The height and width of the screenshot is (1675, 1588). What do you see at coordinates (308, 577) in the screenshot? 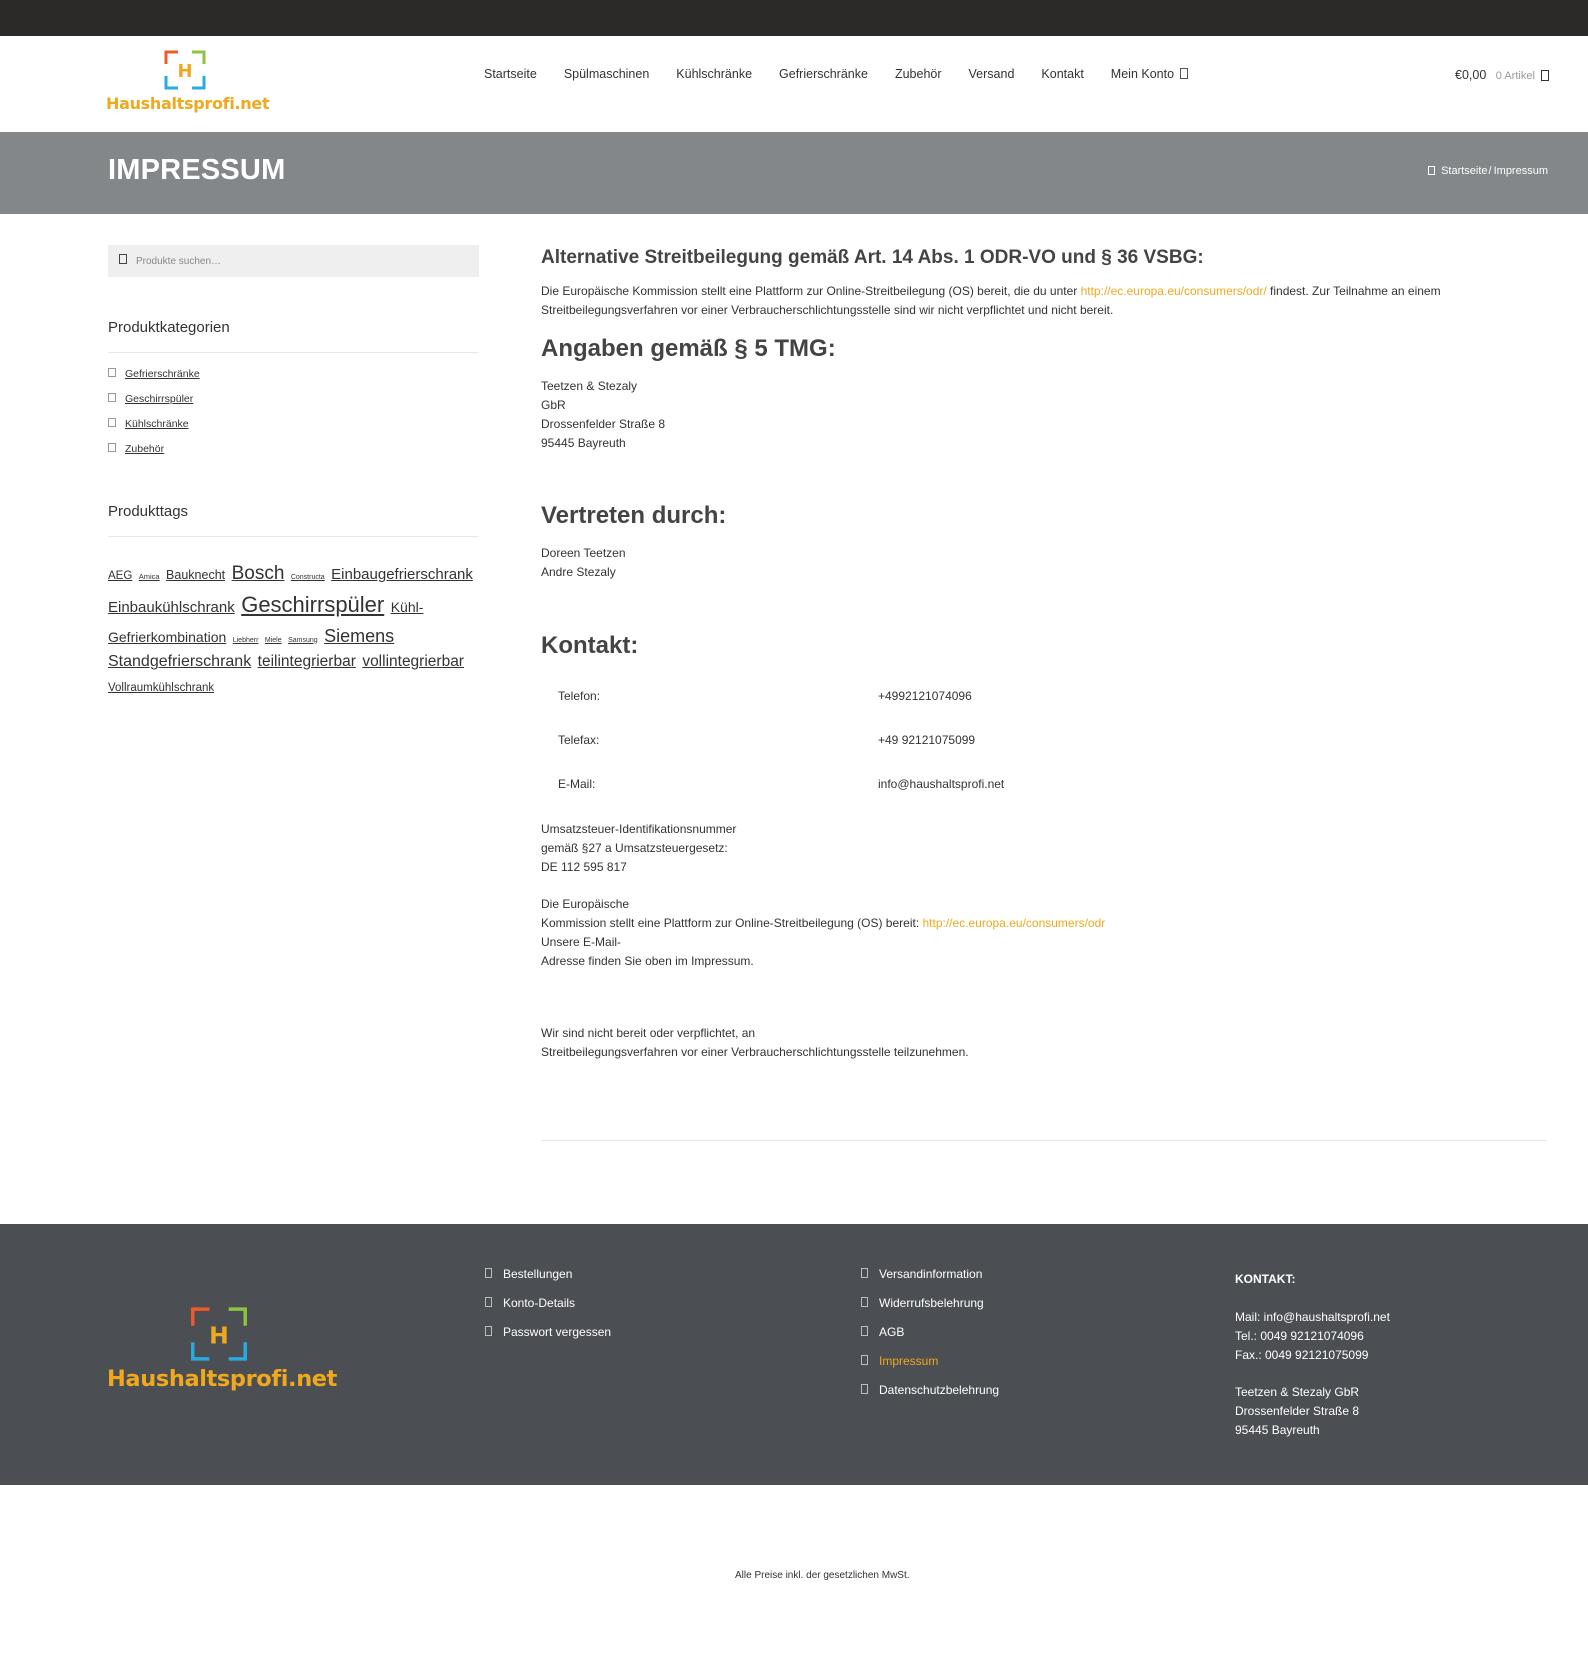
I see `tag-link: Constructa` at bounding box center [308, 577].